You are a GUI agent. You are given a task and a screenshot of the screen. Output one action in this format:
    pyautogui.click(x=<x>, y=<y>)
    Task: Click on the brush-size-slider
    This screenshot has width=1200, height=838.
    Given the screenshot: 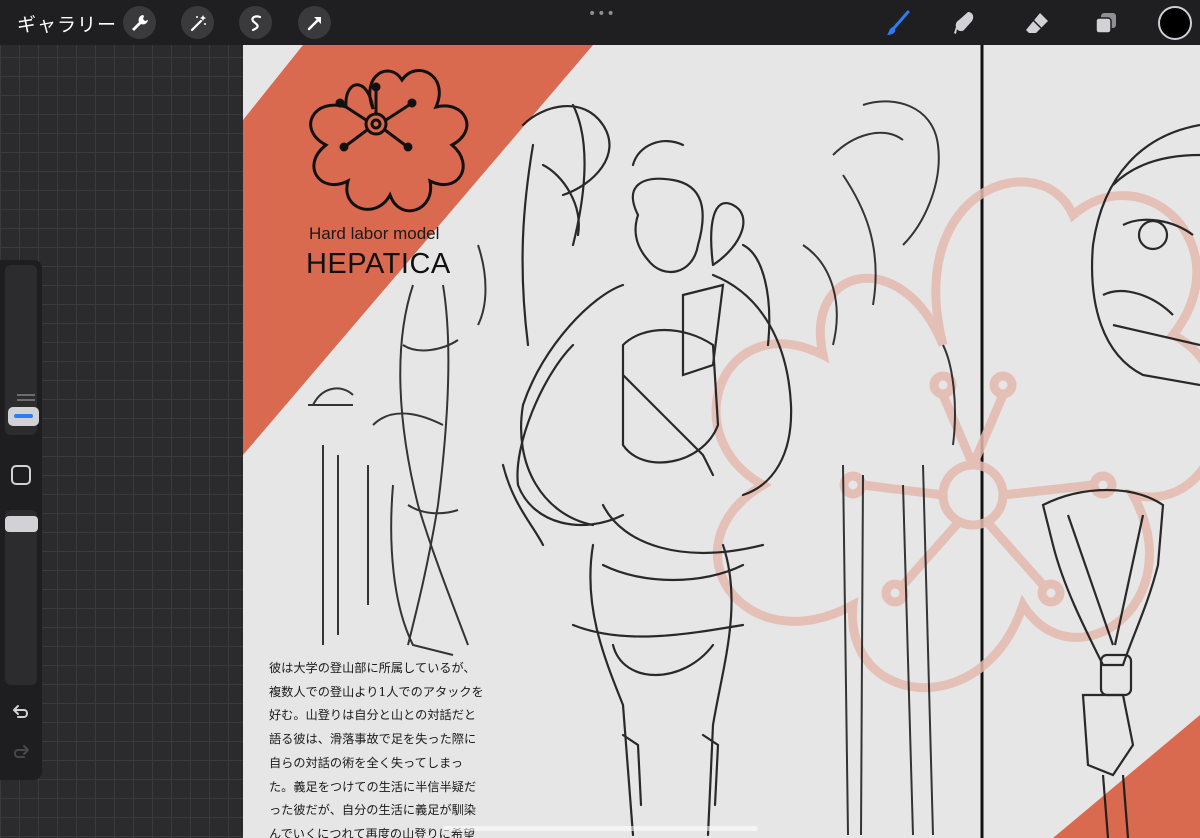 What is the action you would take?
    pyautogui.click(x=22, y=350)
    